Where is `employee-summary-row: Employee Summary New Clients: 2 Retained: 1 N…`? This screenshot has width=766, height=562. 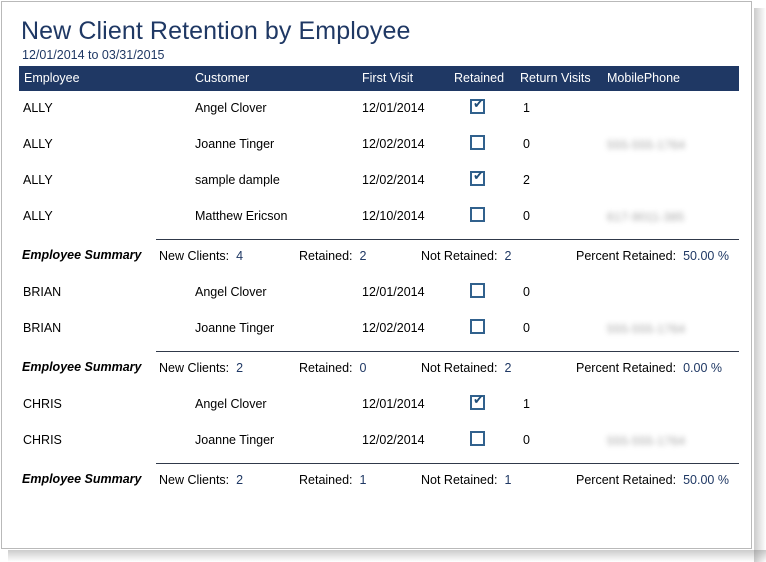
employee-summary-row: Employee Summary New Clients: 2 Retained: 1 N… is located at coordinates (376, 479).